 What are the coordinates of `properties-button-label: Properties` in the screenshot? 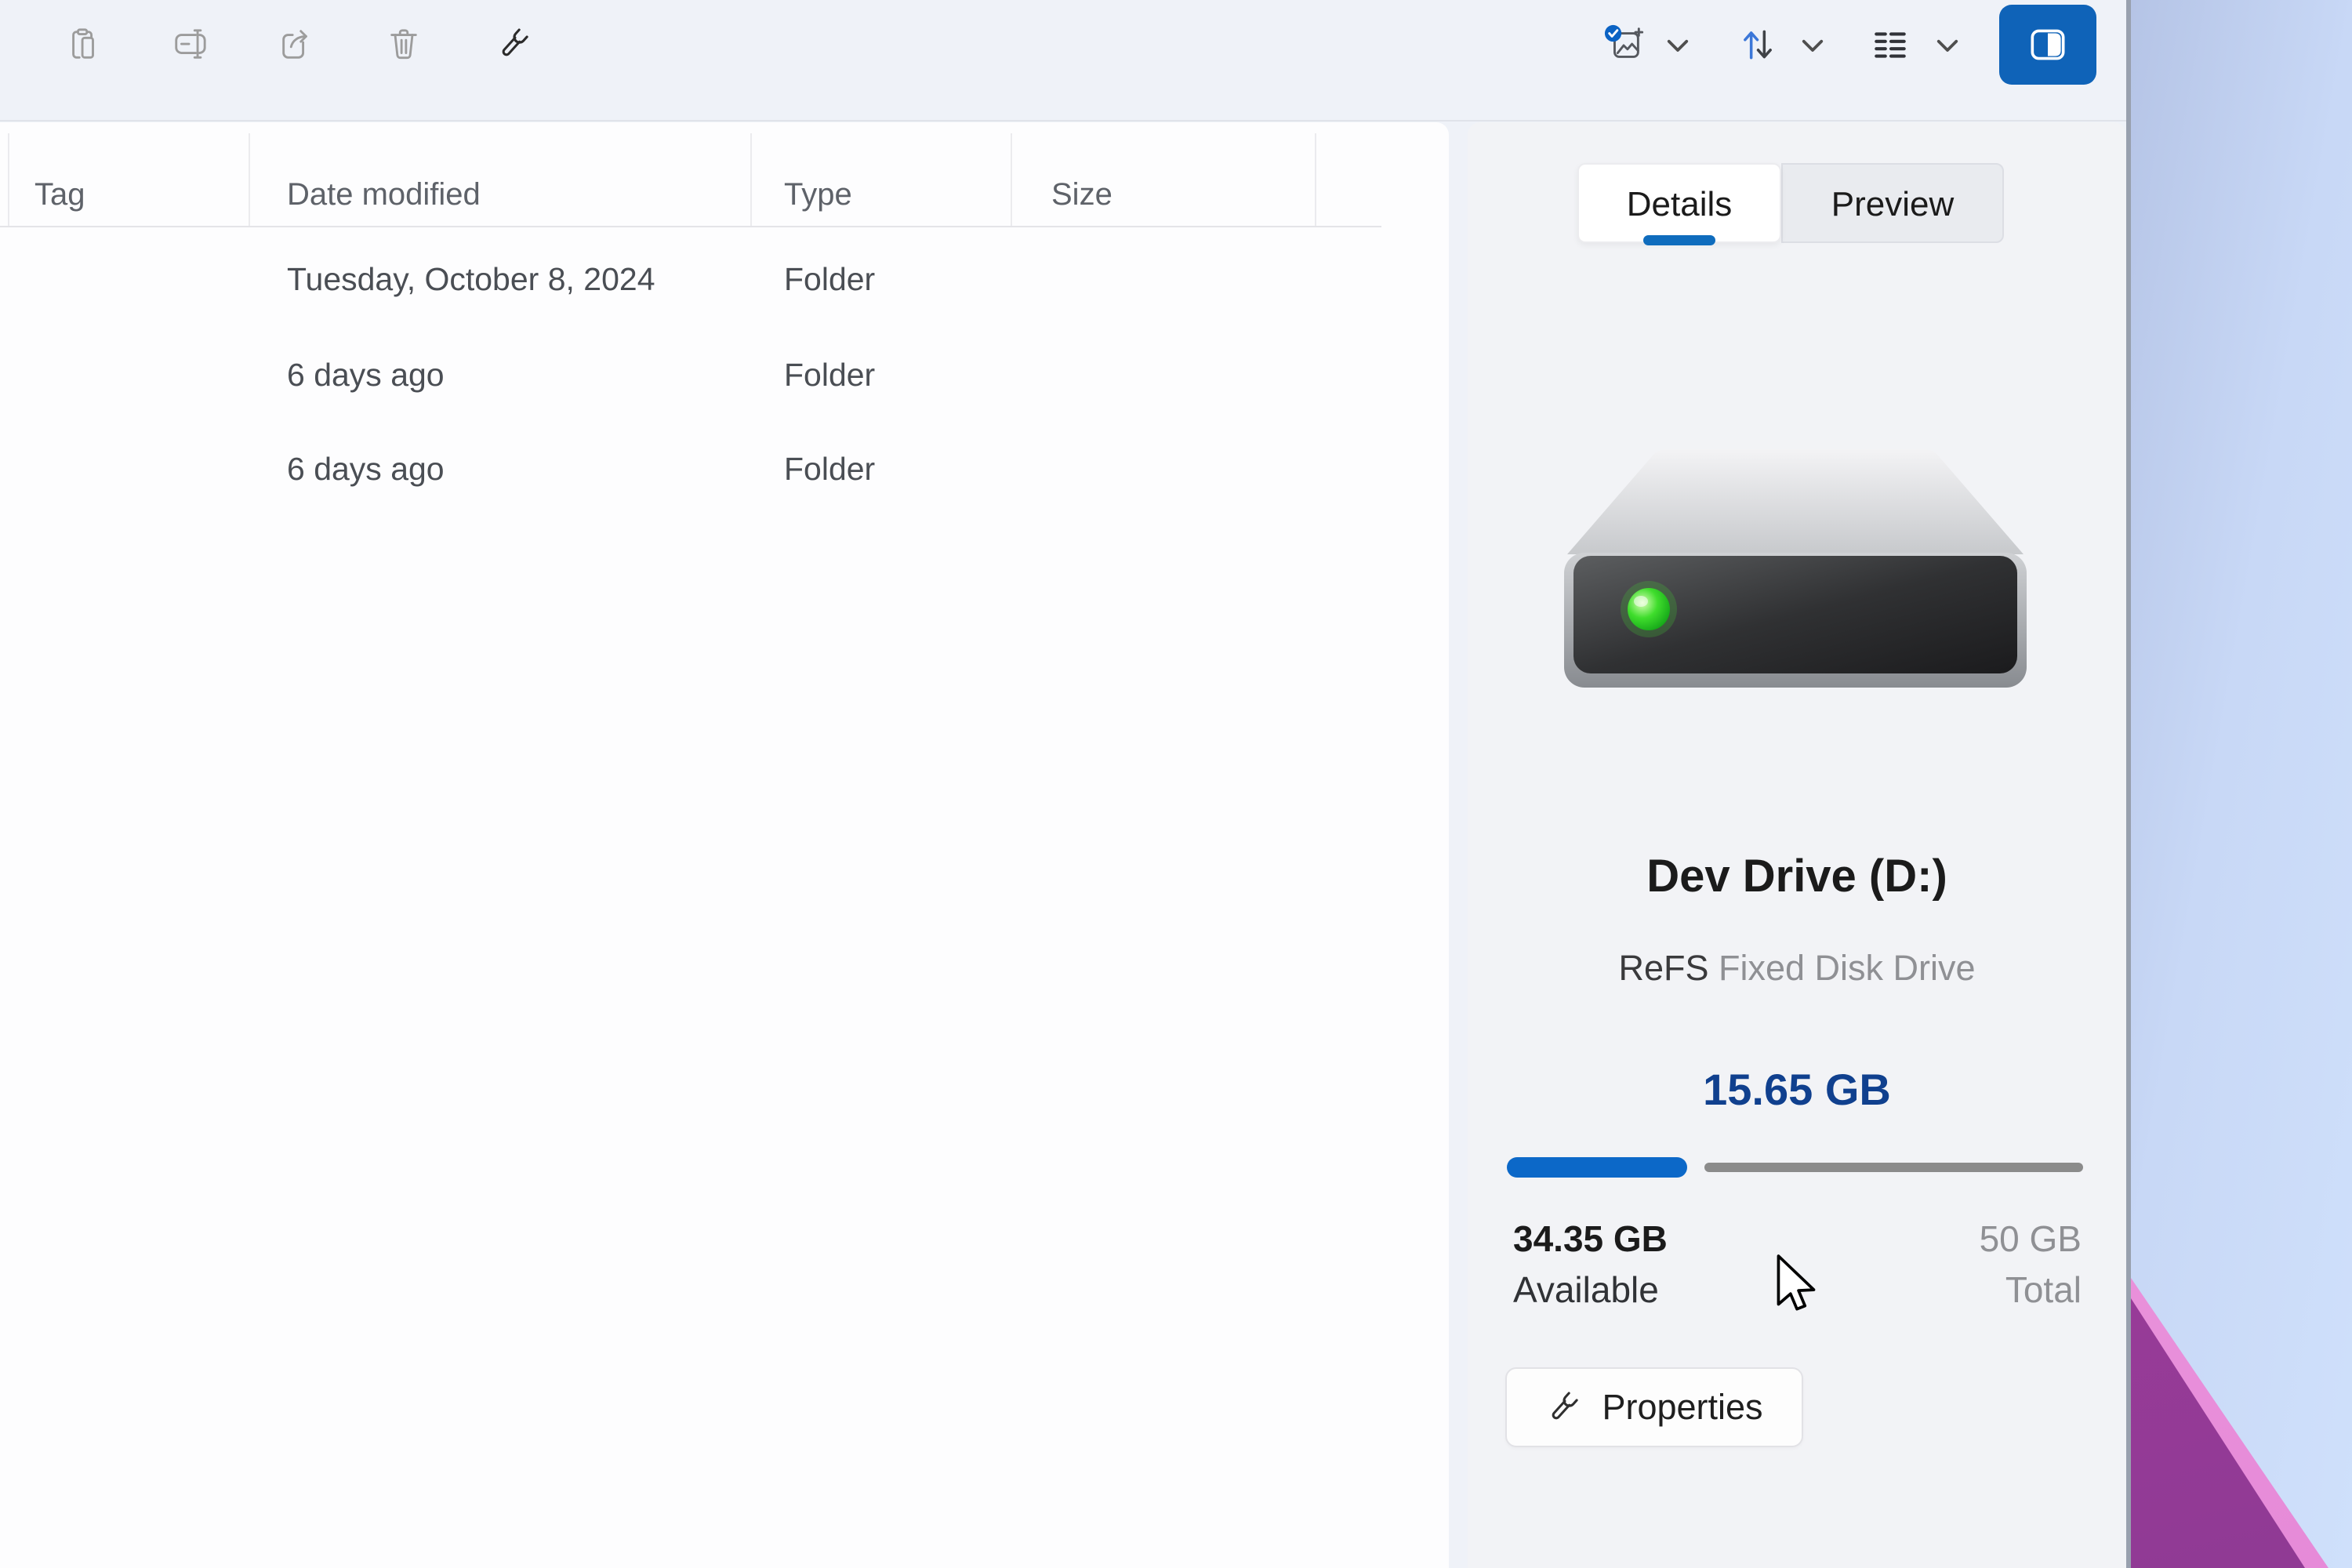 It's located at (1682, 1407).